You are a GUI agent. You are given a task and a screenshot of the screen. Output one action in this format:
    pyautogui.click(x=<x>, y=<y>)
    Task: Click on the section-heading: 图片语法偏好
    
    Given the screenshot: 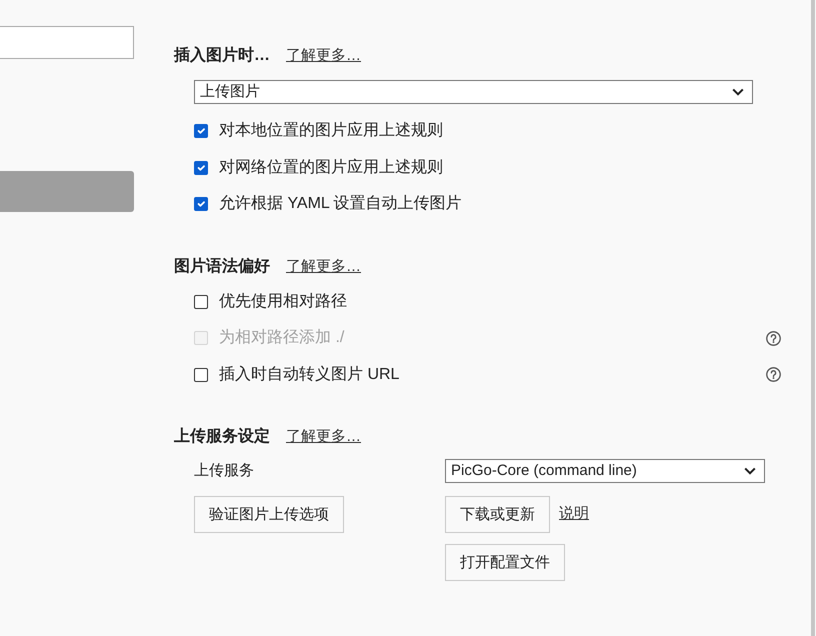 What is the action you would take?
    pyautogui.click(x=222, y=266)
    